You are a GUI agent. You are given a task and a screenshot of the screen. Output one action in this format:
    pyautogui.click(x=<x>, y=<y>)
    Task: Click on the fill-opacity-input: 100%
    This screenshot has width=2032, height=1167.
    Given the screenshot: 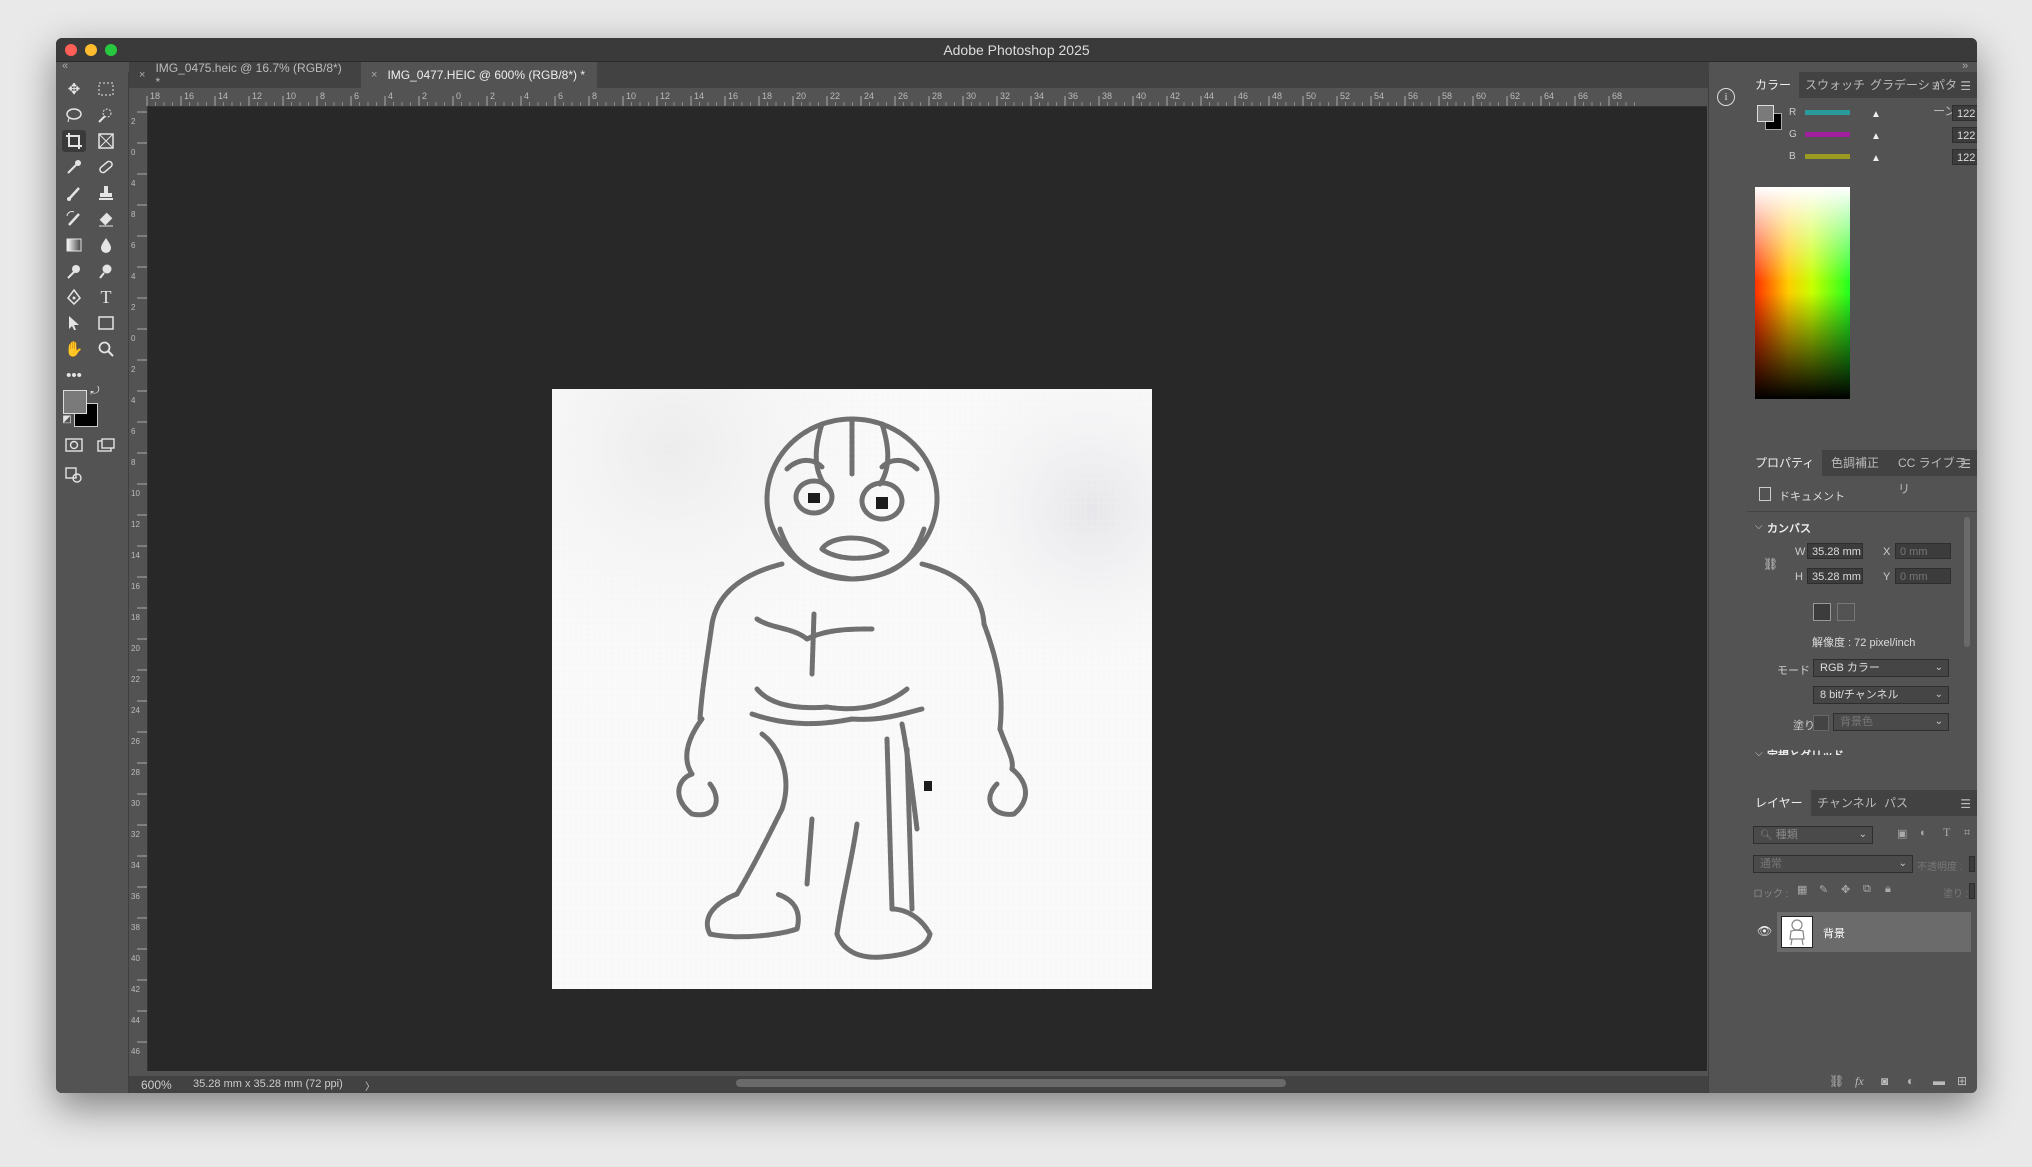 What is the action you would take?
    pyautogui.click(x=1972, y=891)
    